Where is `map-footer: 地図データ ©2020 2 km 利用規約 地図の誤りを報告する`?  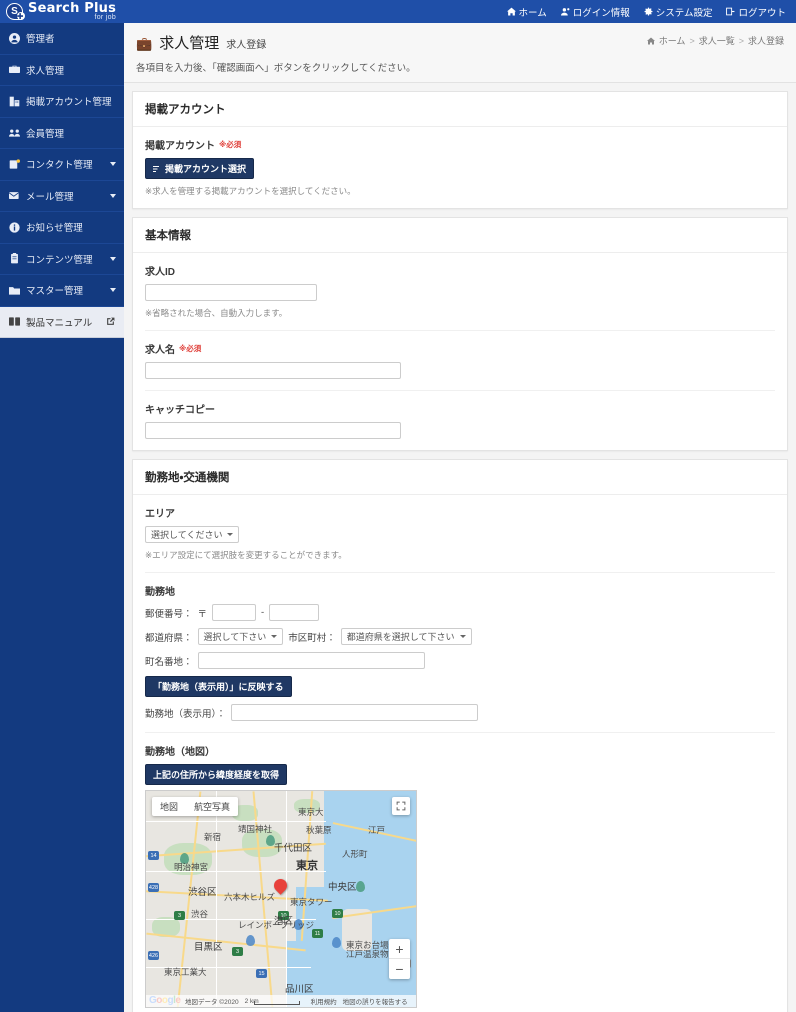 map-footer: 地図データ ©2020 2 km 利用規約 地図の誤りを報告する is located at coordinates (281, 1001).